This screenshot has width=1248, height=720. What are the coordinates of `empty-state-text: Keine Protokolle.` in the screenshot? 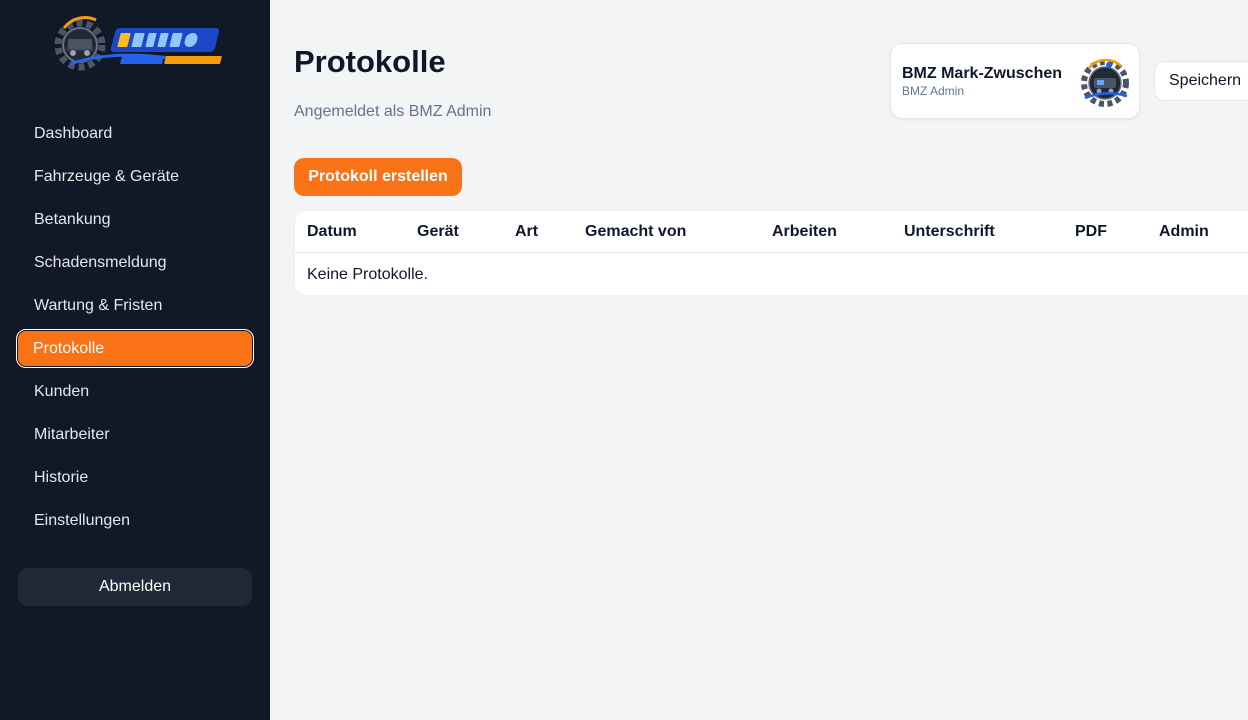 It's located at (367, 274).